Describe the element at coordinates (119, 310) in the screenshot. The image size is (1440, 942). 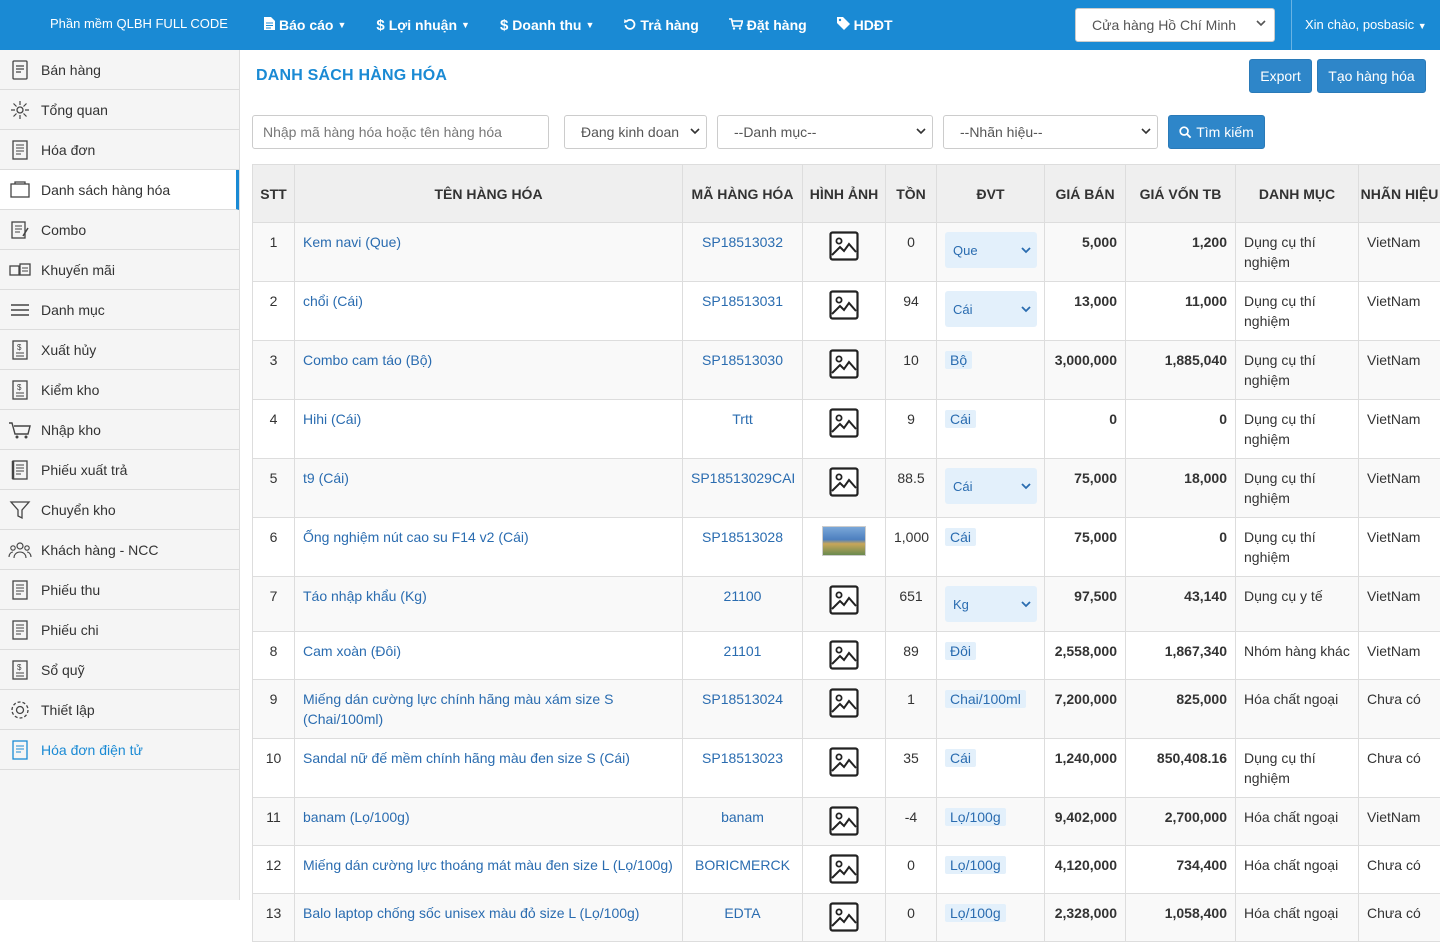
I see `sidebar-item-6: Danh mục` at that location.